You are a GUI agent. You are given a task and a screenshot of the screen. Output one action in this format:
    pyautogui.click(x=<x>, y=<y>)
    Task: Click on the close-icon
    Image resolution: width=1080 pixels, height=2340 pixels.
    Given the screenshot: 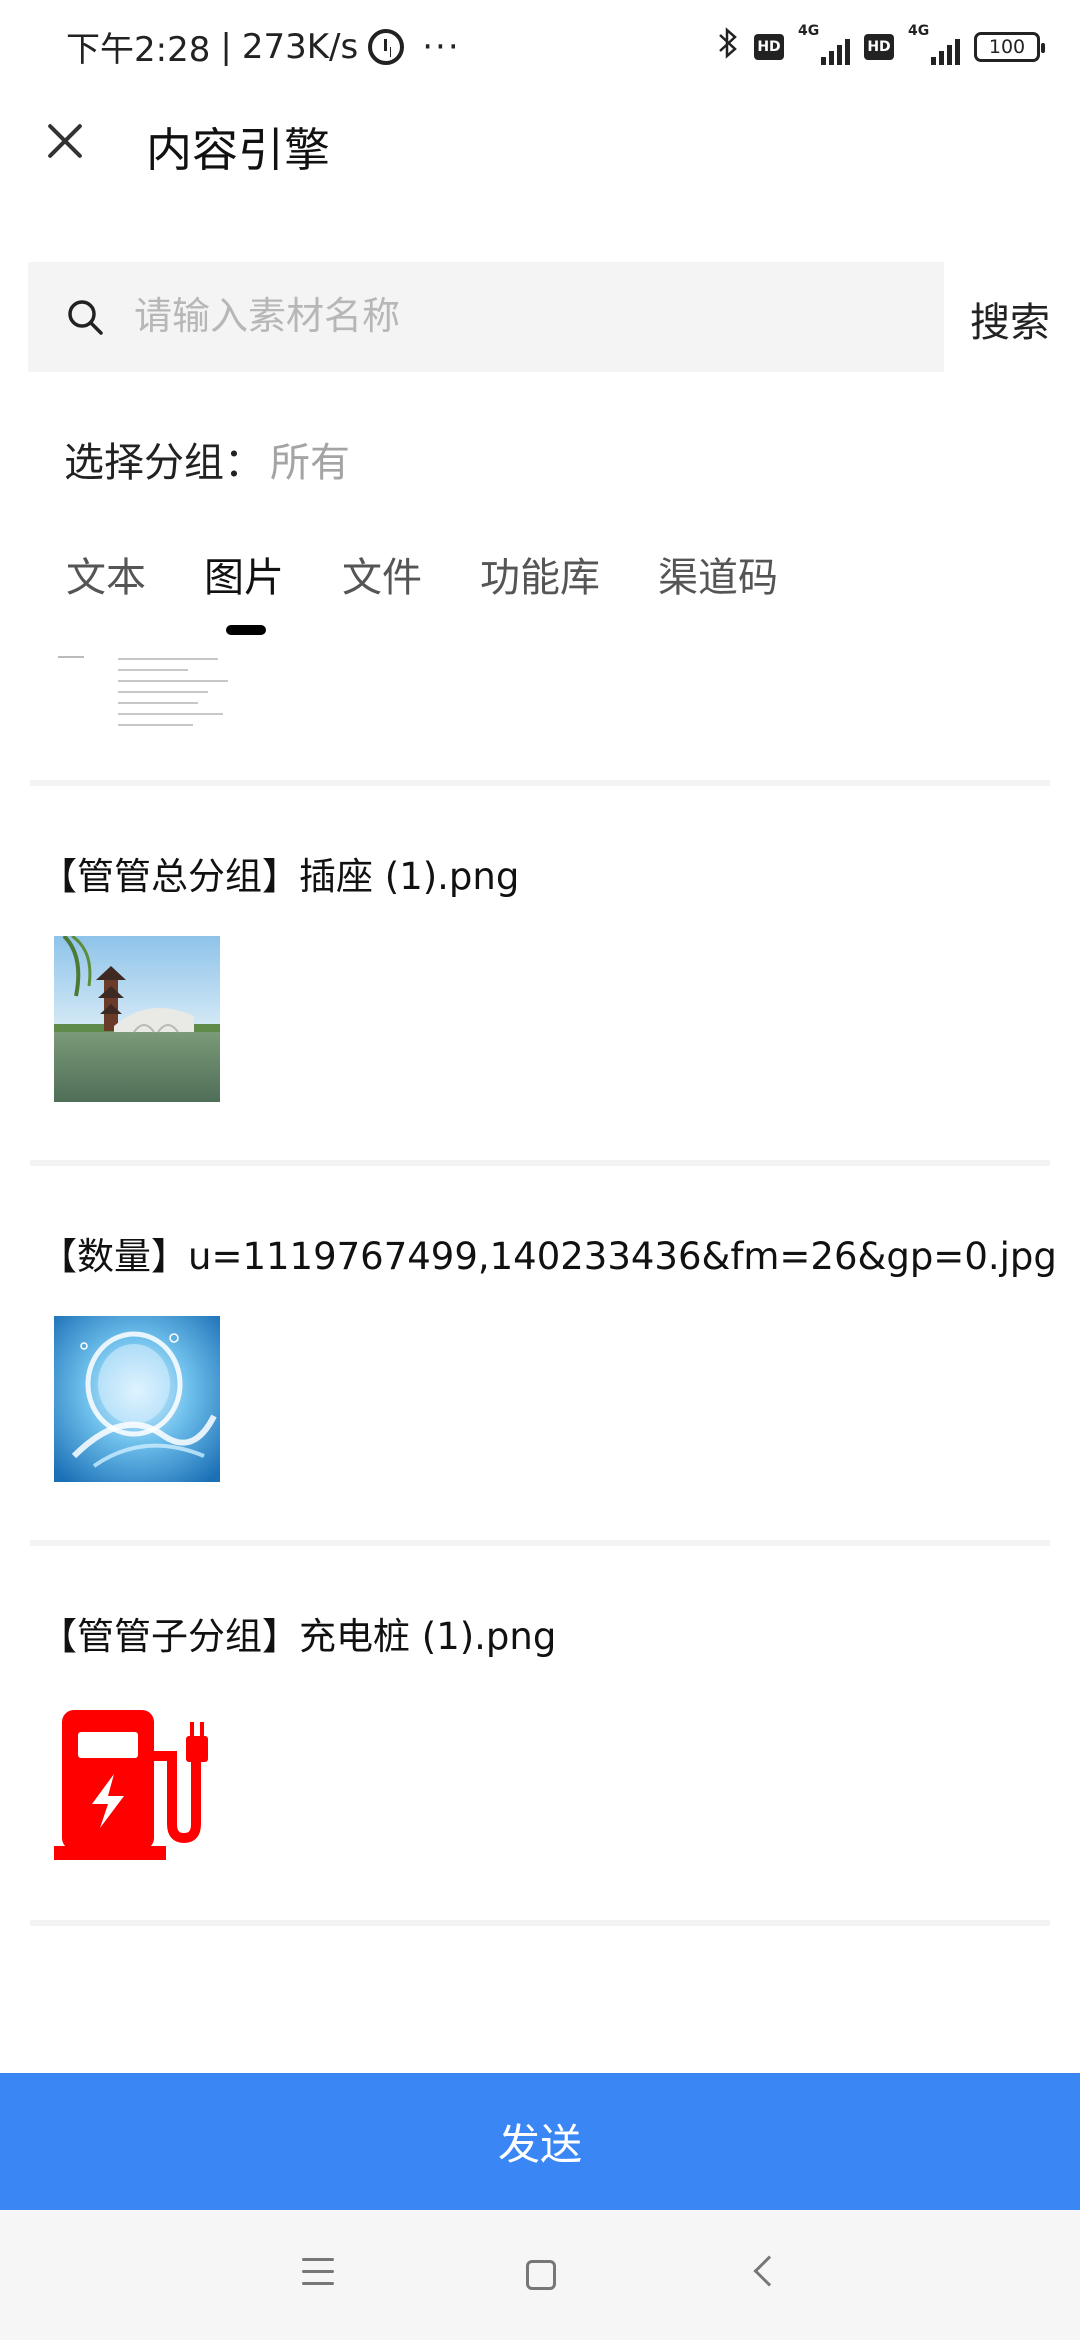 What is the action you would take?
    pyautogui.click(x=65, y=141)
    